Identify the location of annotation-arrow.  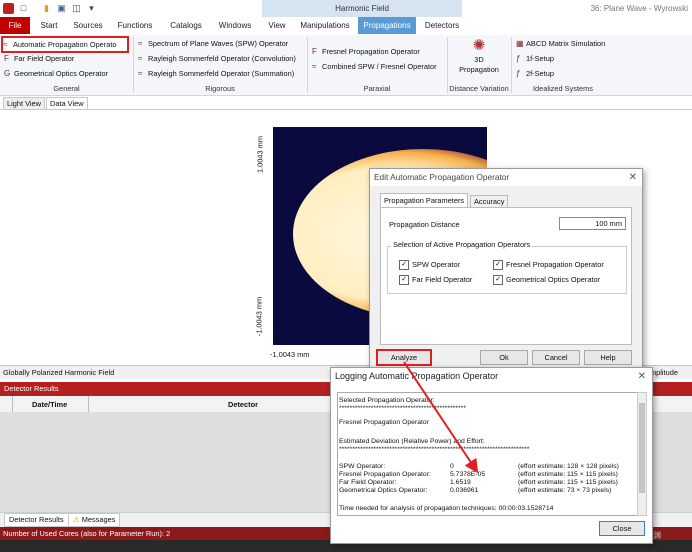
(441, 417).